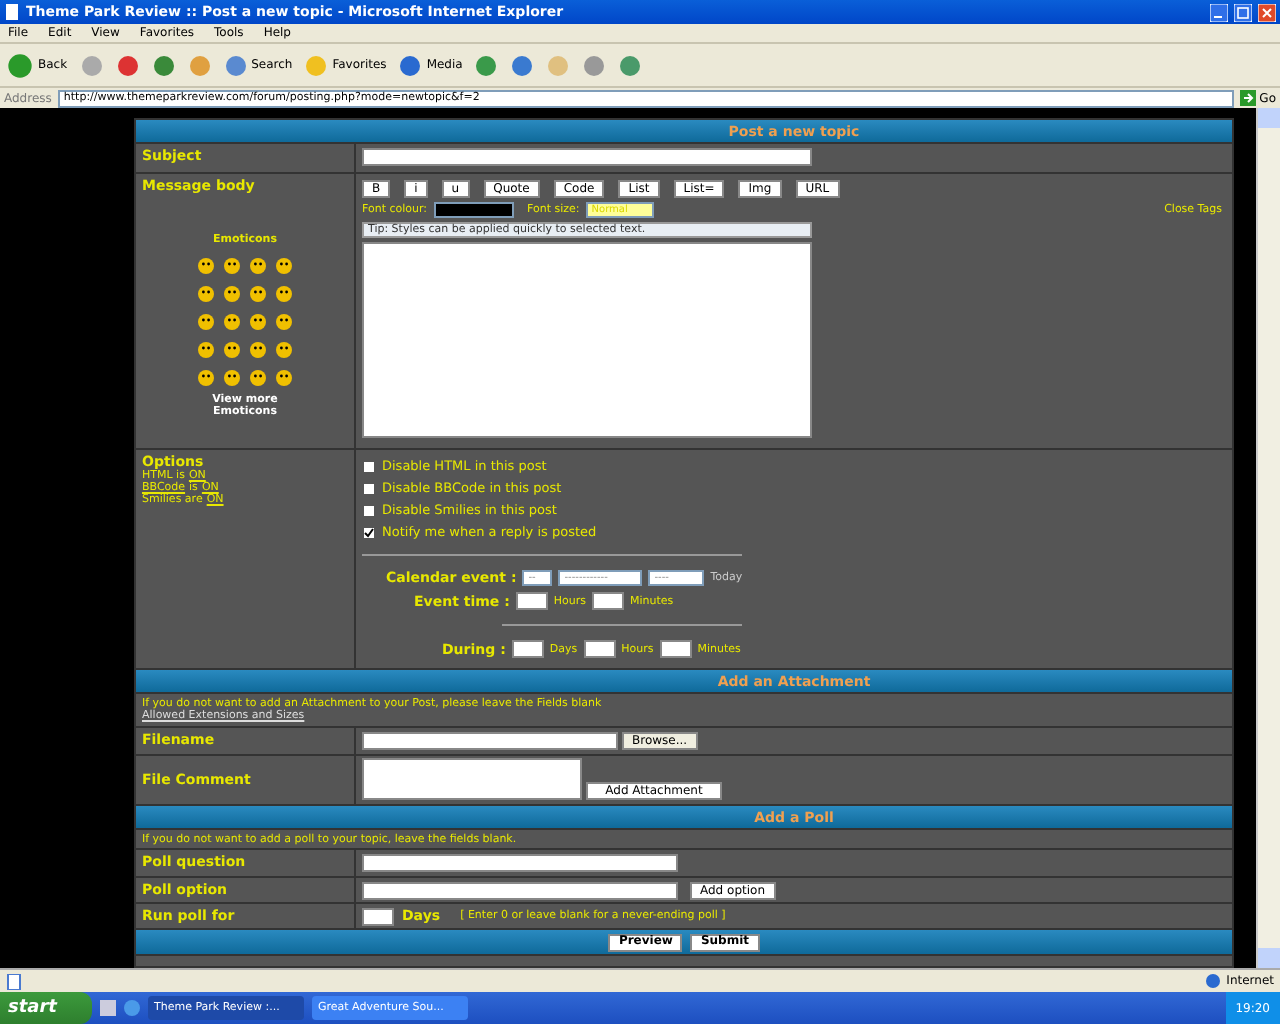 The height and width of the screenshot is (1024, 1280). I want to click on message-textarea, so click(587, 340).